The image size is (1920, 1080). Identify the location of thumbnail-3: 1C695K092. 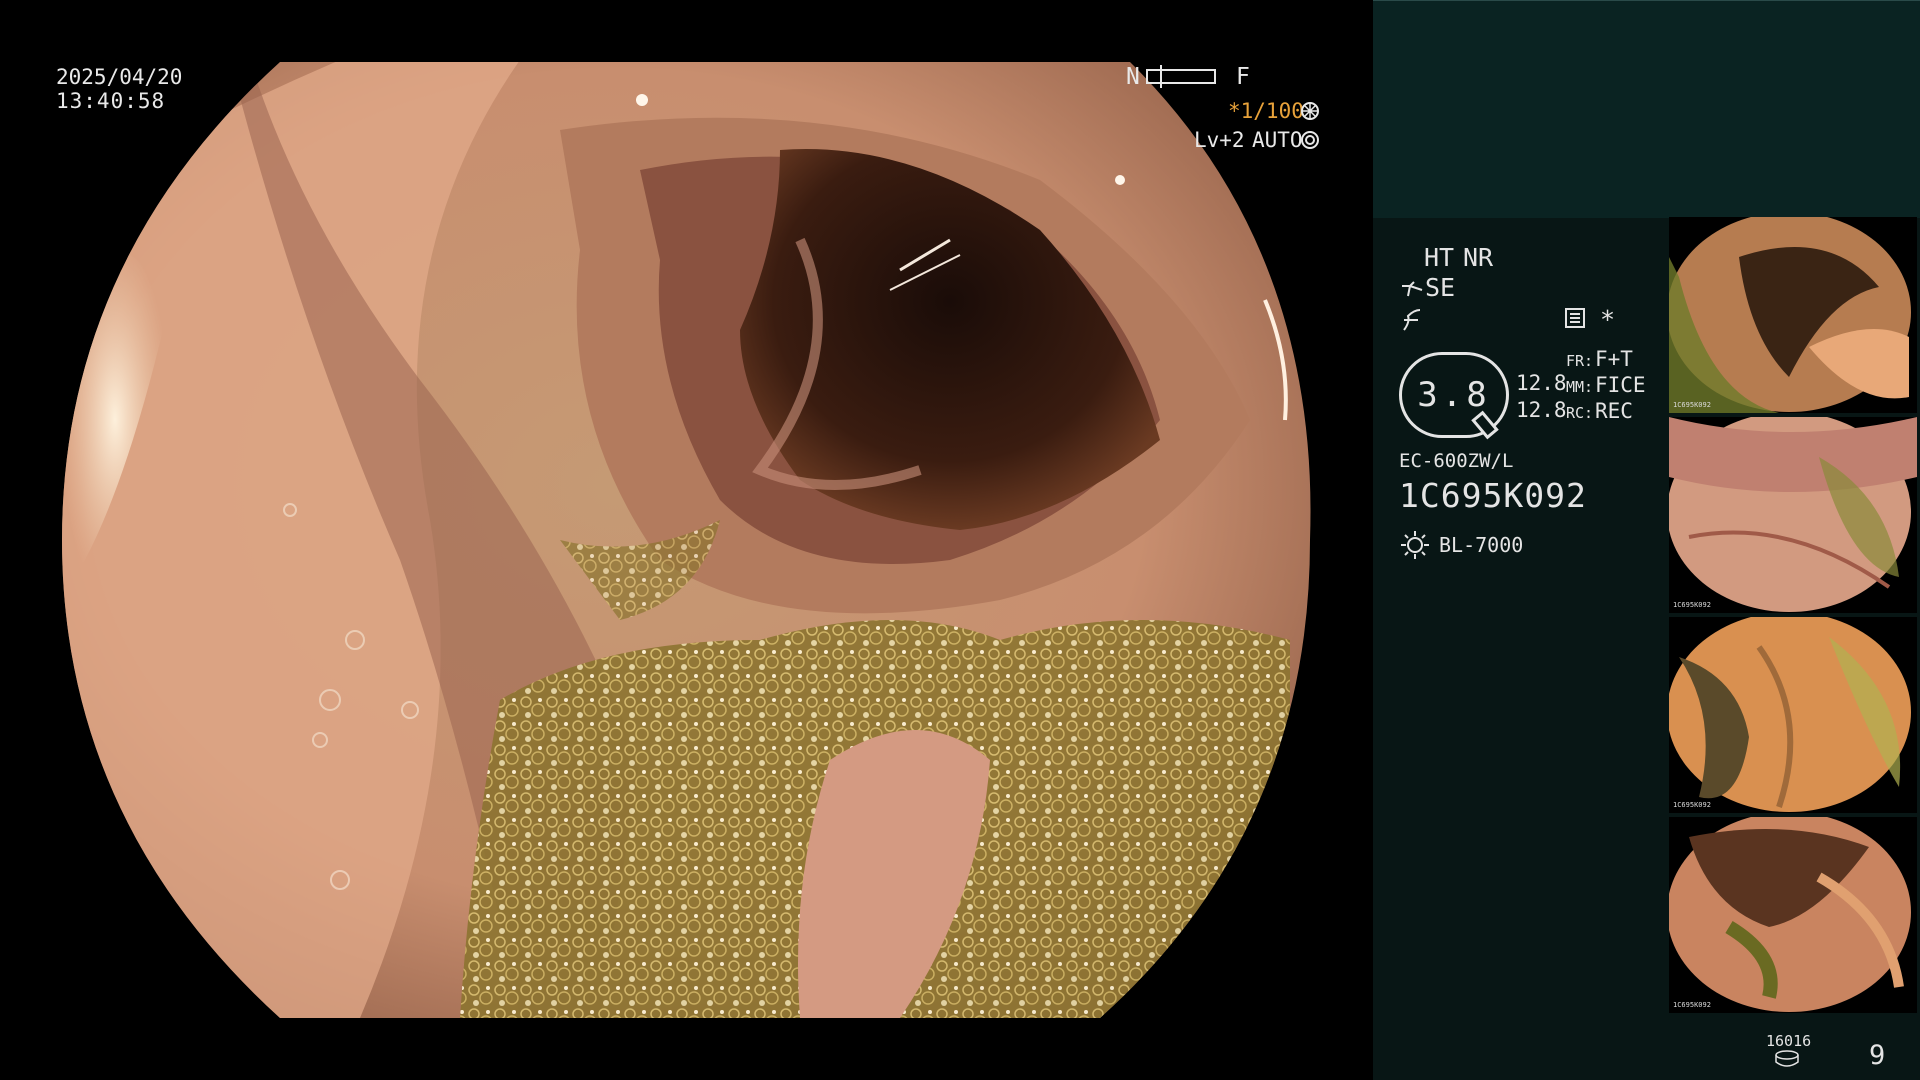
(1793, 715).